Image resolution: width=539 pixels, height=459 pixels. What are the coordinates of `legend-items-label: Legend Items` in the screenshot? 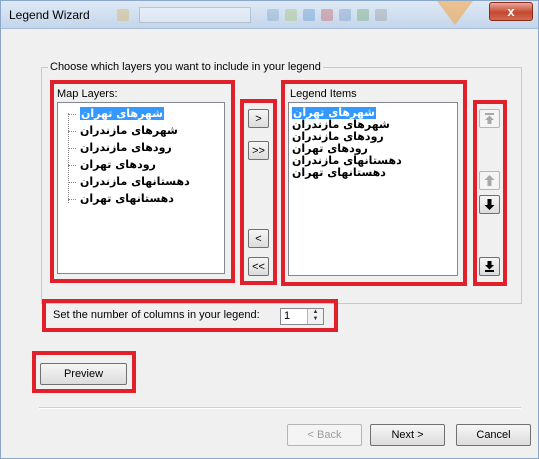 It's located at (323, 94).